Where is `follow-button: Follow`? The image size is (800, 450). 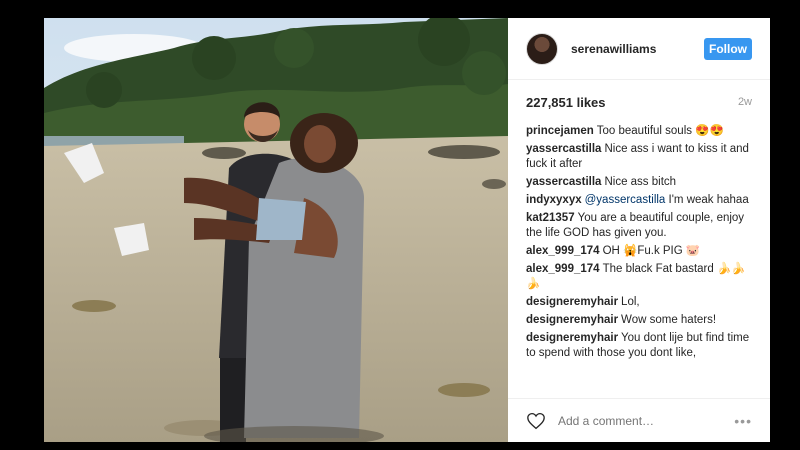
follow-button: Follow is located at coordinates (728, 48).